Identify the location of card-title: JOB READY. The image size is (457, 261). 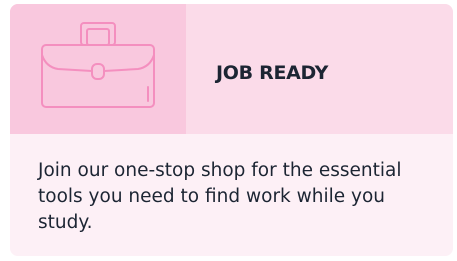
(272, 73).